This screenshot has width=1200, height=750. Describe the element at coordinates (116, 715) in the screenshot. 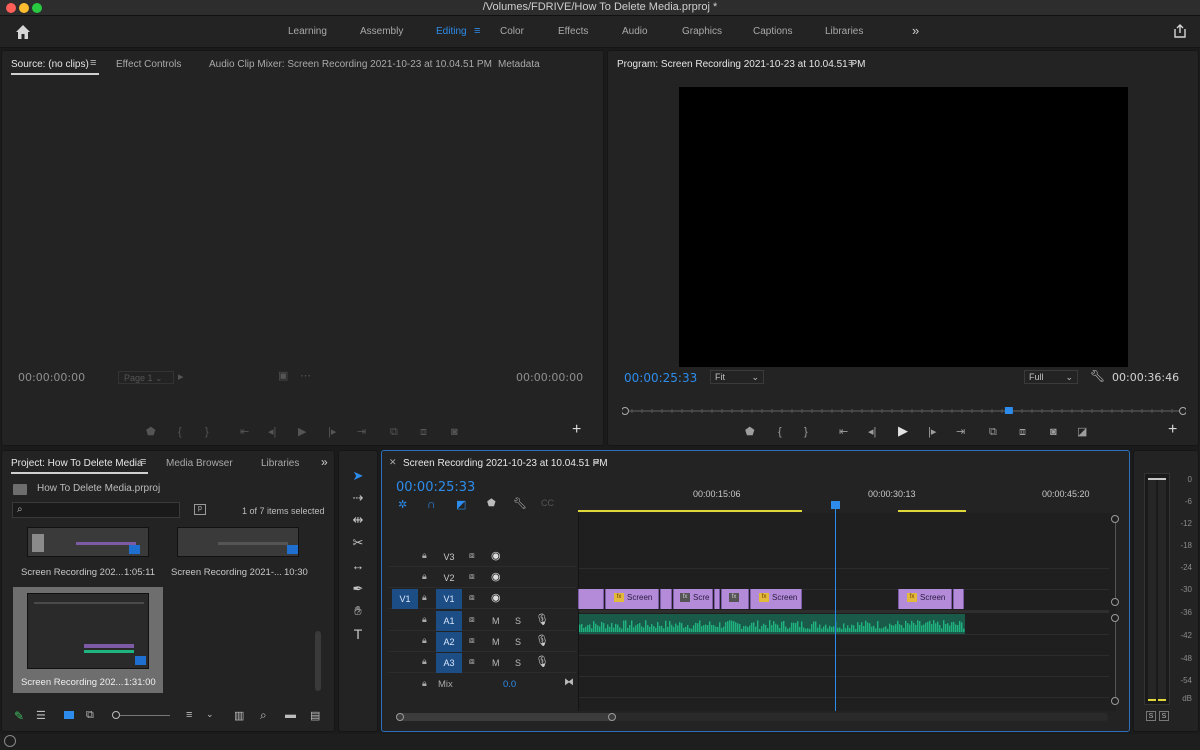

I see `zoom-slider-handle` at that location.